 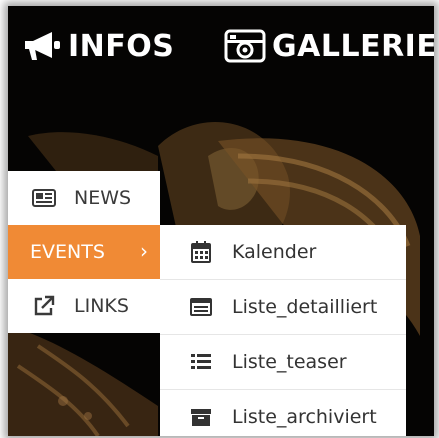 I want to click on submenu-label-kalender: Kalender, so click(x=274, y=252).